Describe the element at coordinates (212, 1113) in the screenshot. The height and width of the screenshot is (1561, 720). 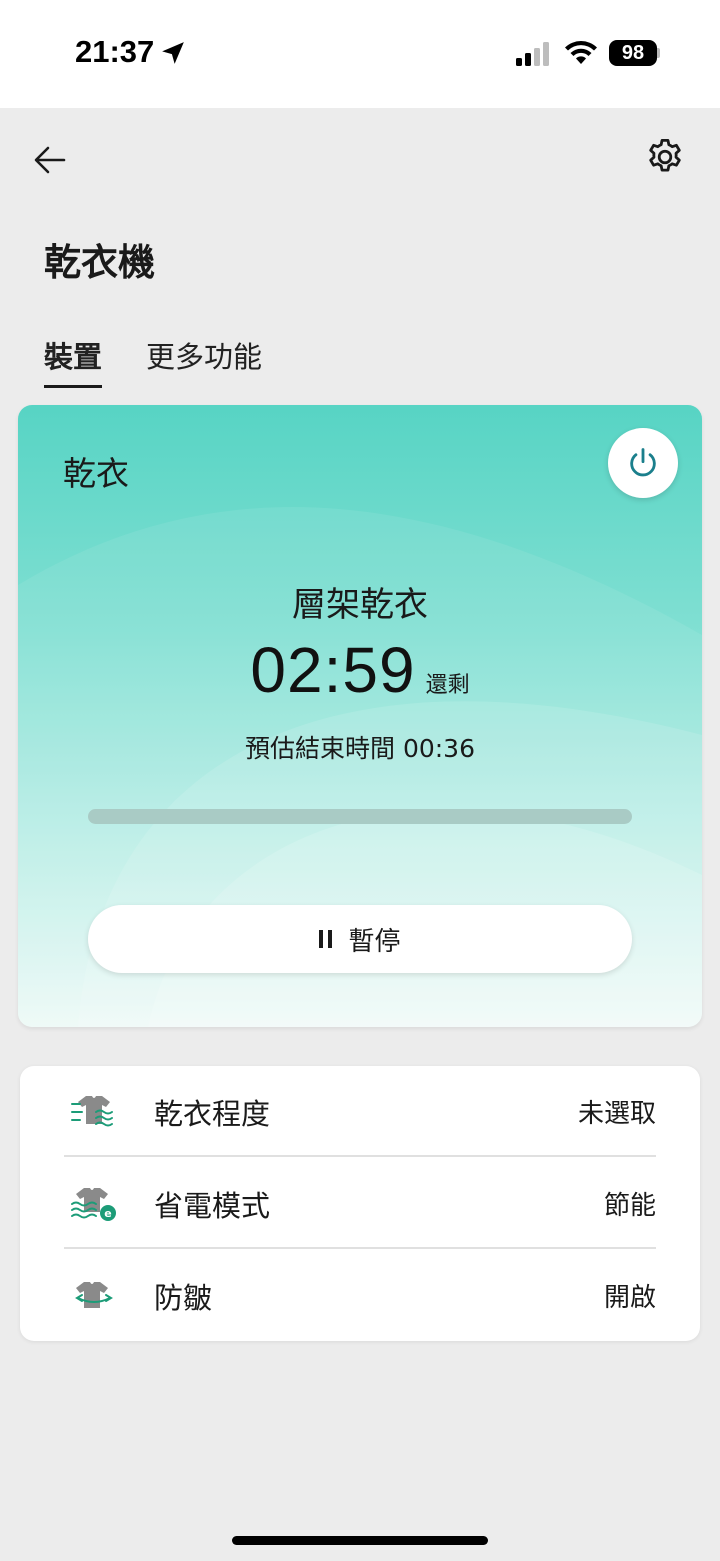
I see `option-label: 乾衣程度` at that location.